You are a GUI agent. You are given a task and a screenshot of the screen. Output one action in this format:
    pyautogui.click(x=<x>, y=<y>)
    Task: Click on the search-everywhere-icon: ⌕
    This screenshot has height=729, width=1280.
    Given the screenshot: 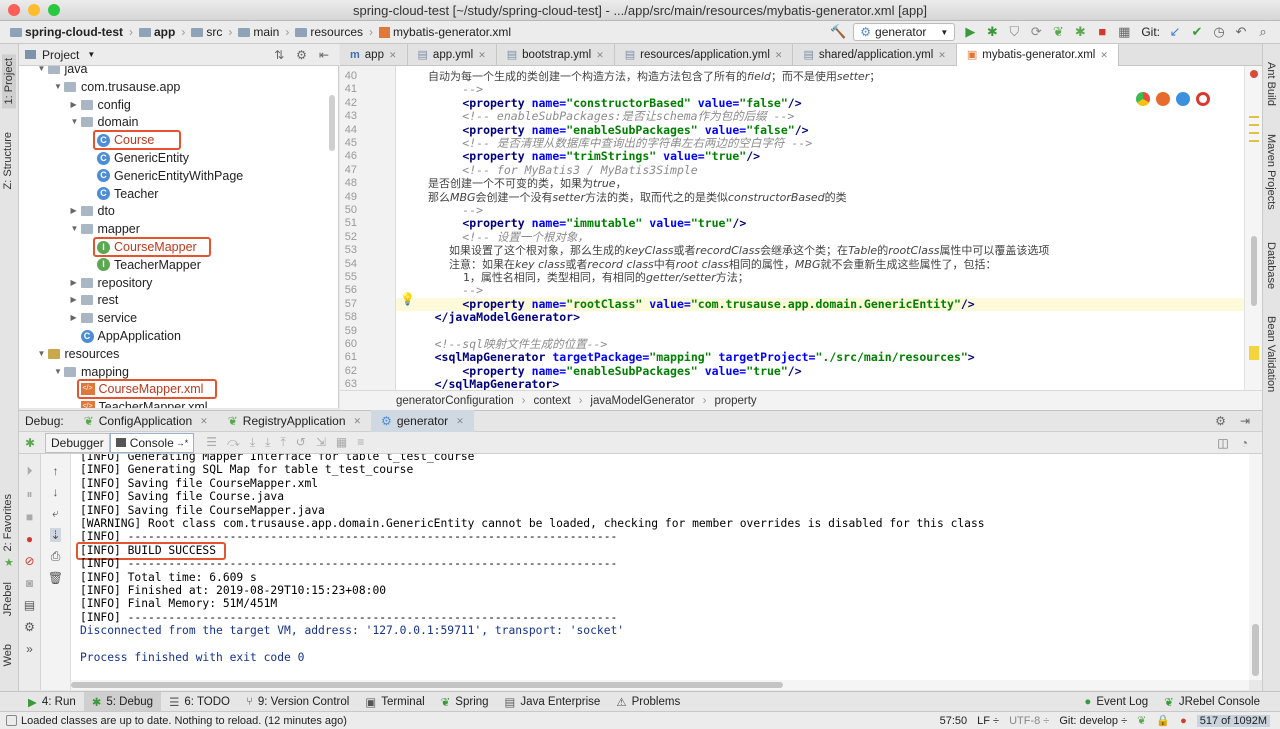 What is the action you would take?
    pyautogui.click(x=1263, y=32)
    